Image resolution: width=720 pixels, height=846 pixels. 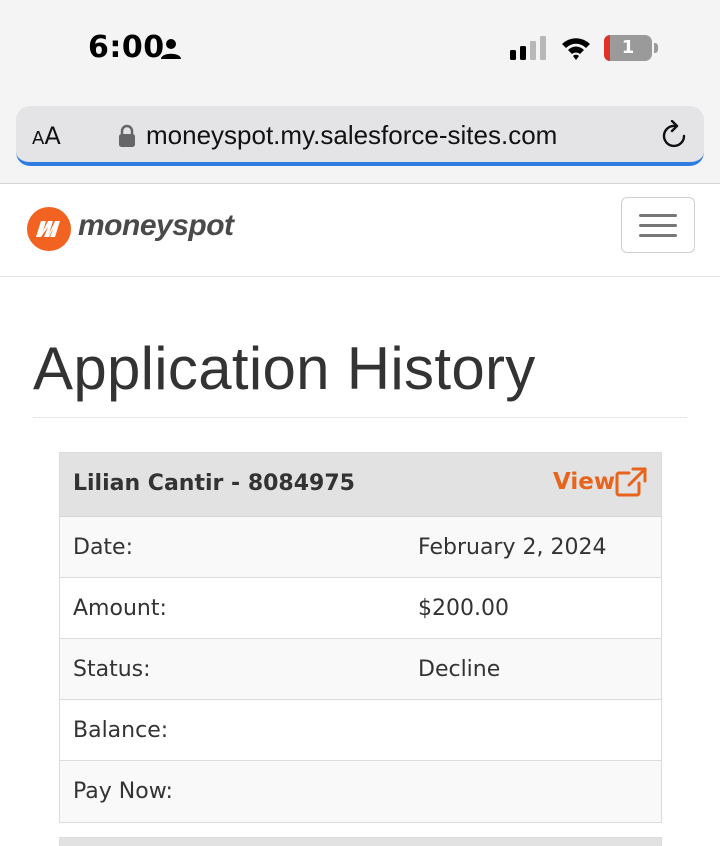 I want to click on view-link: View, so click(x=584, y=482).